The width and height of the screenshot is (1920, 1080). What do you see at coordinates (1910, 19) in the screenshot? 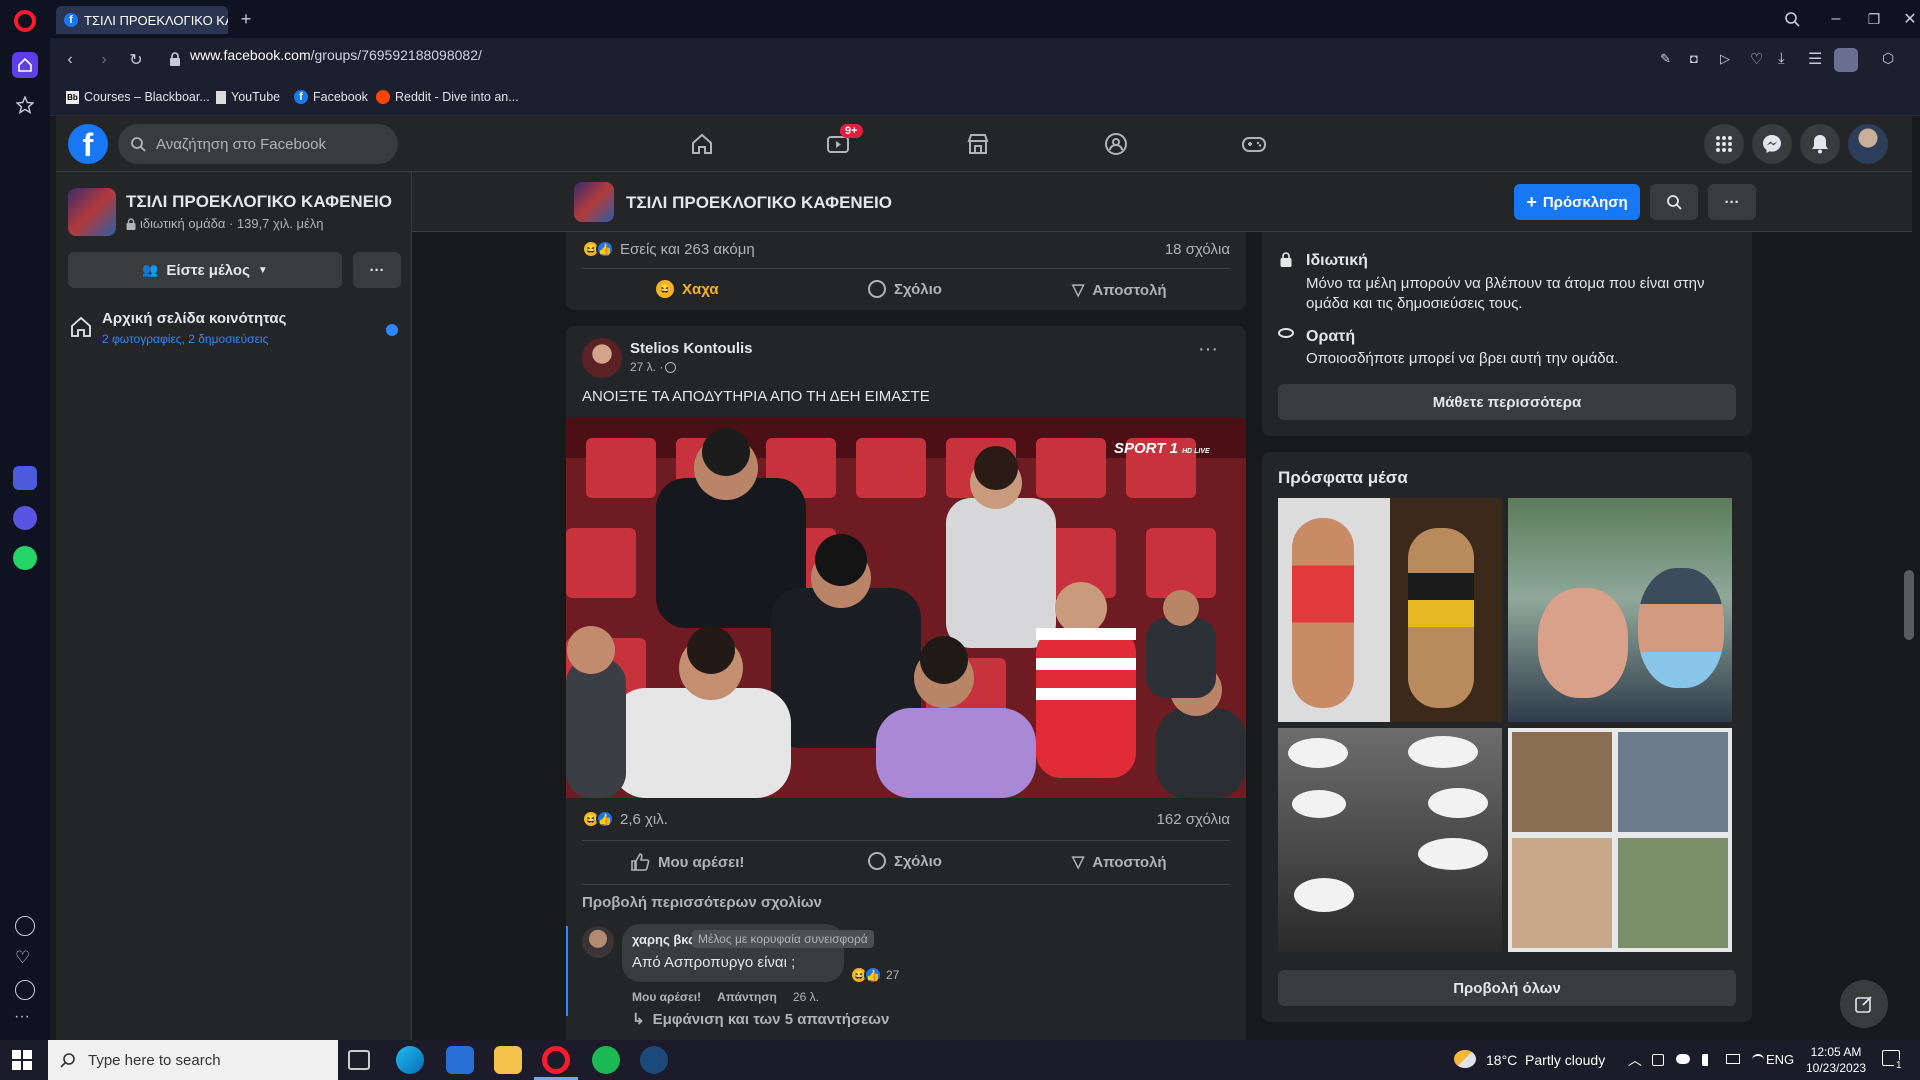
I see `close-icon: ✕` at bounding box center [1910, 19].